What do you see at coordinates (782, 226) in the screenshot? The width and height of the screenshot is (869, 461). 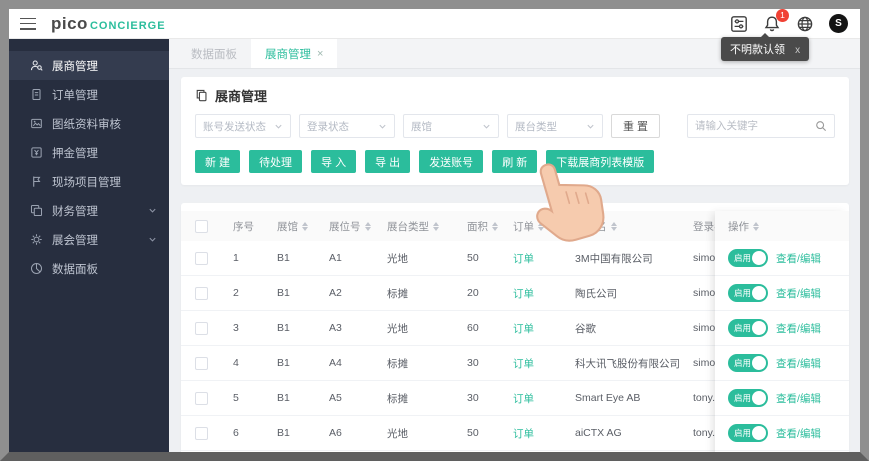 I see `header-operations: 操作` at bounding box center [782, 226].